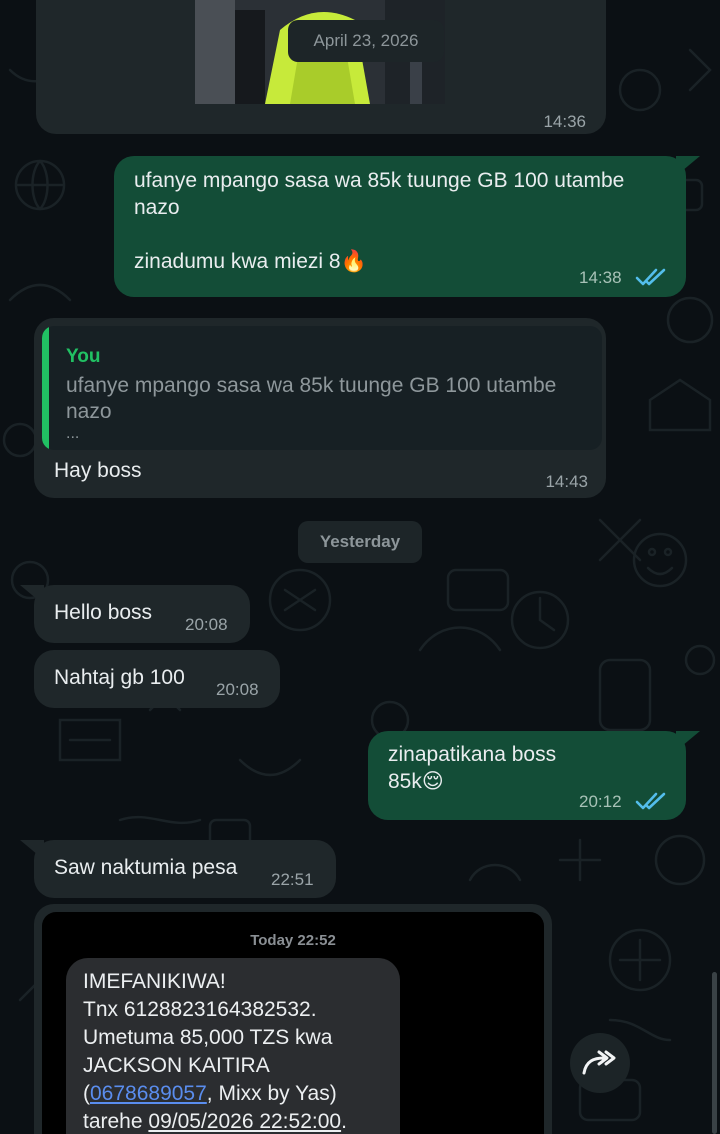 The width and height of the screenshot is (720, 1134). What do you see at coordinates (600, 801) in the screenshot?
I see `message-time: 20:12` at bounding box center [600, 801].